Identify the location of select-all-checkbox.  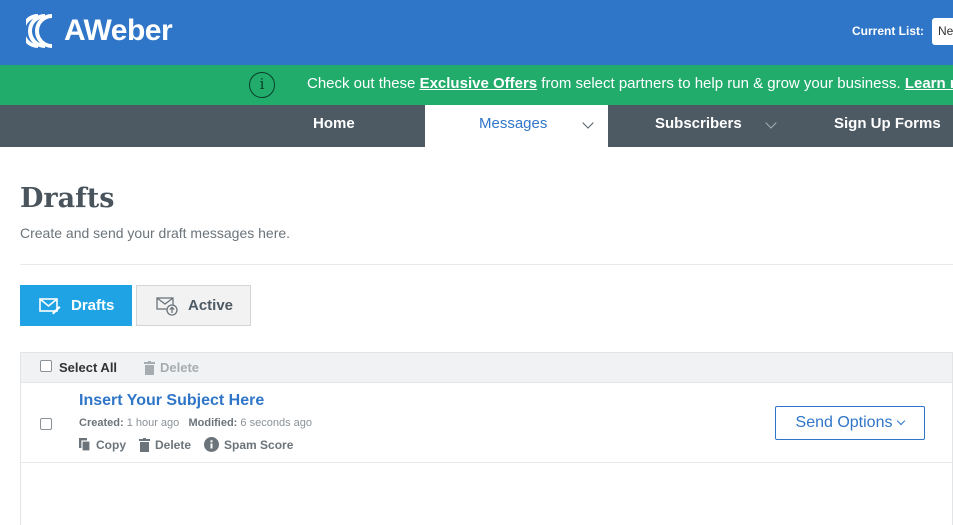
(46, 366).